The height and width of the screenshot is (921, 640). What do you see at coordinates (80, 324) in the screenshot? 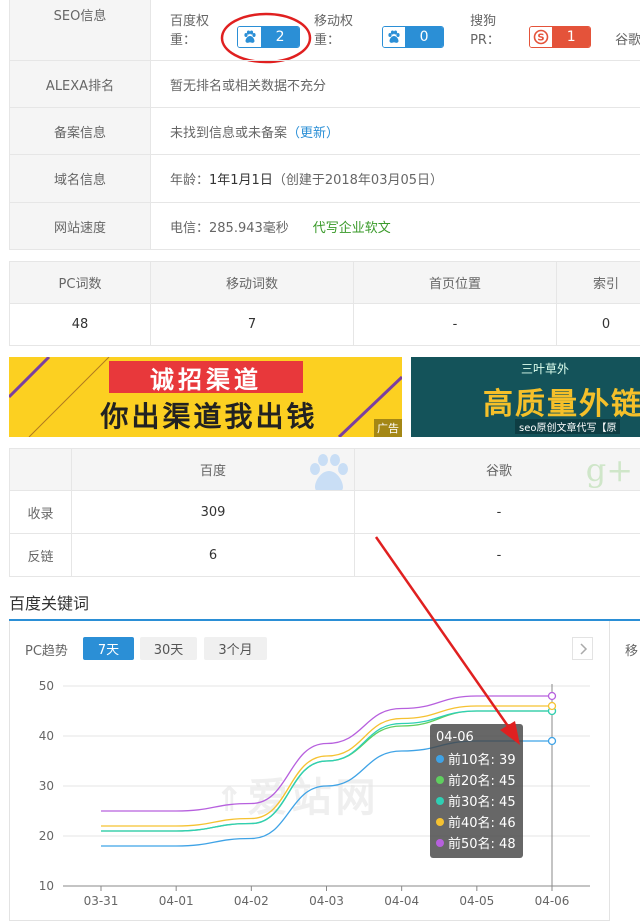
I see `stat-value-pc-words: 48` at bounding box center [80, 324].